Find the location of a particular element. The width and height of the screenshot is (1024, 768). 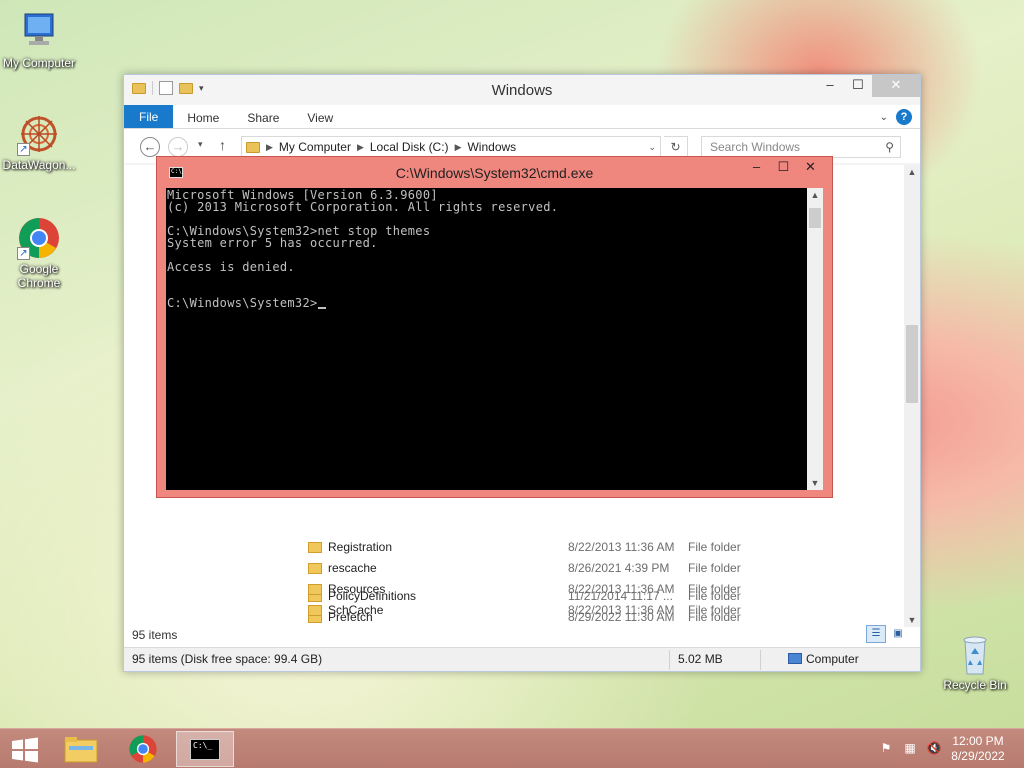

tab-home: Home is located at coordinates (203, 116).